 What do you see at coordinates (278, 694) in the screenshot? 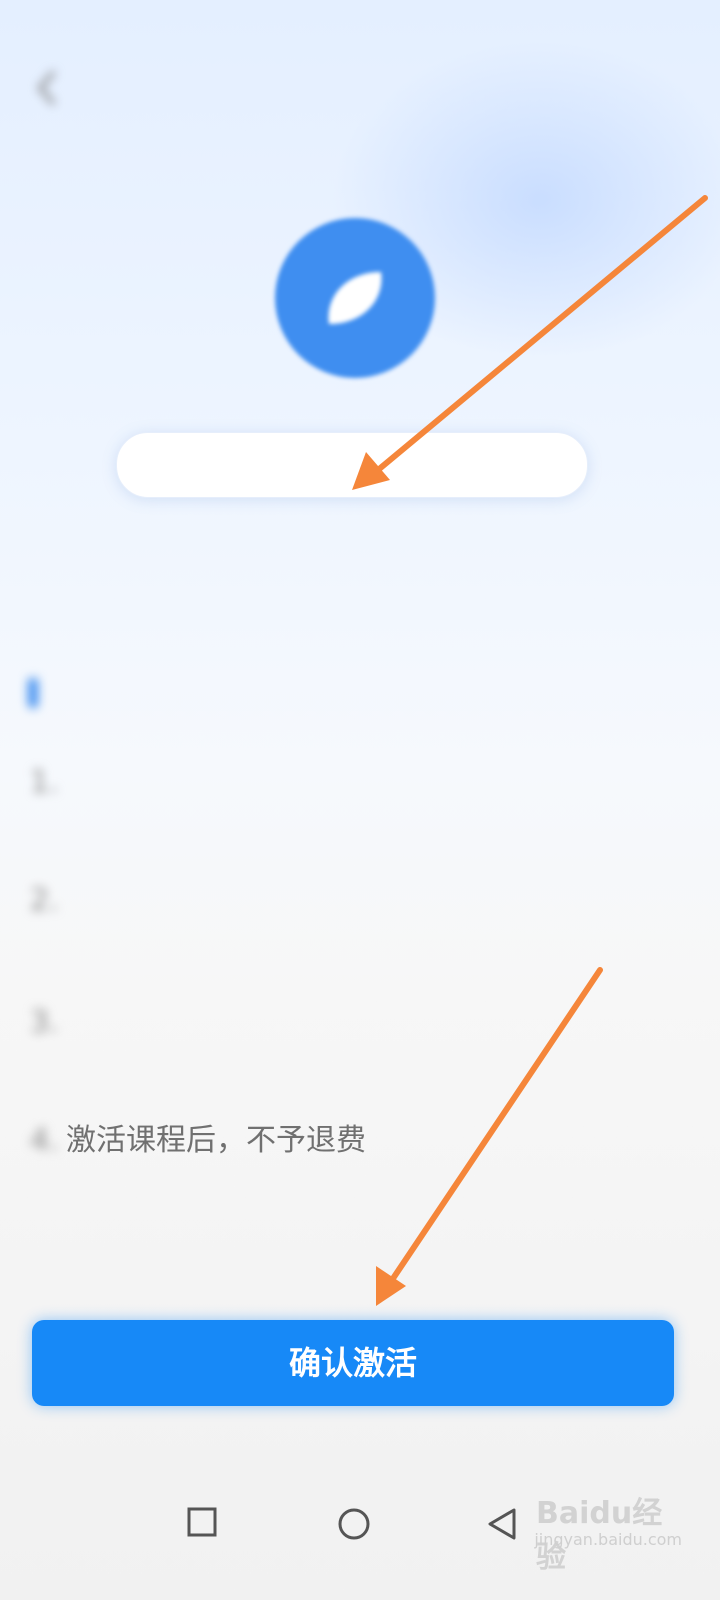
I see `rules-heading` at bounding box center [278, 694].